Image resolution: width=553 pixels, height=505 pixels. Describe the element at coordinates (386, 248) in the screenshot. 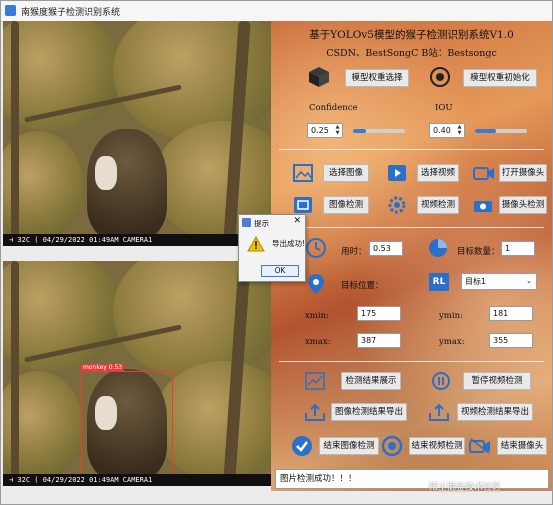

I see `time-value-field: 0.53` at that location.